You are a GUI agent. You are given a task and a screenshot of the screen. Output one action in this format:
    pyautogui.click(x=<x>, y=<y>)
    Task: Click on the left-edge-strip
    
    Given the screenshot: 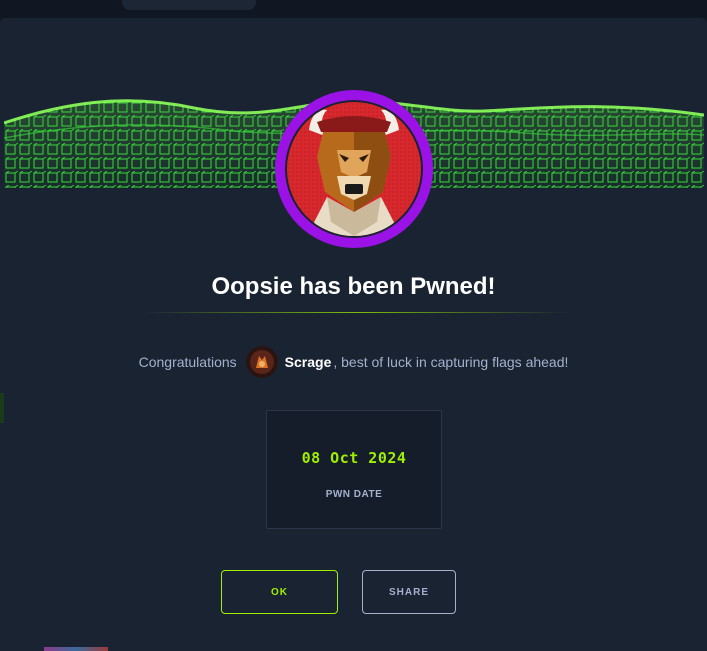 What is the action you would take?
    pyautogui.click(x=2, y=408)
    